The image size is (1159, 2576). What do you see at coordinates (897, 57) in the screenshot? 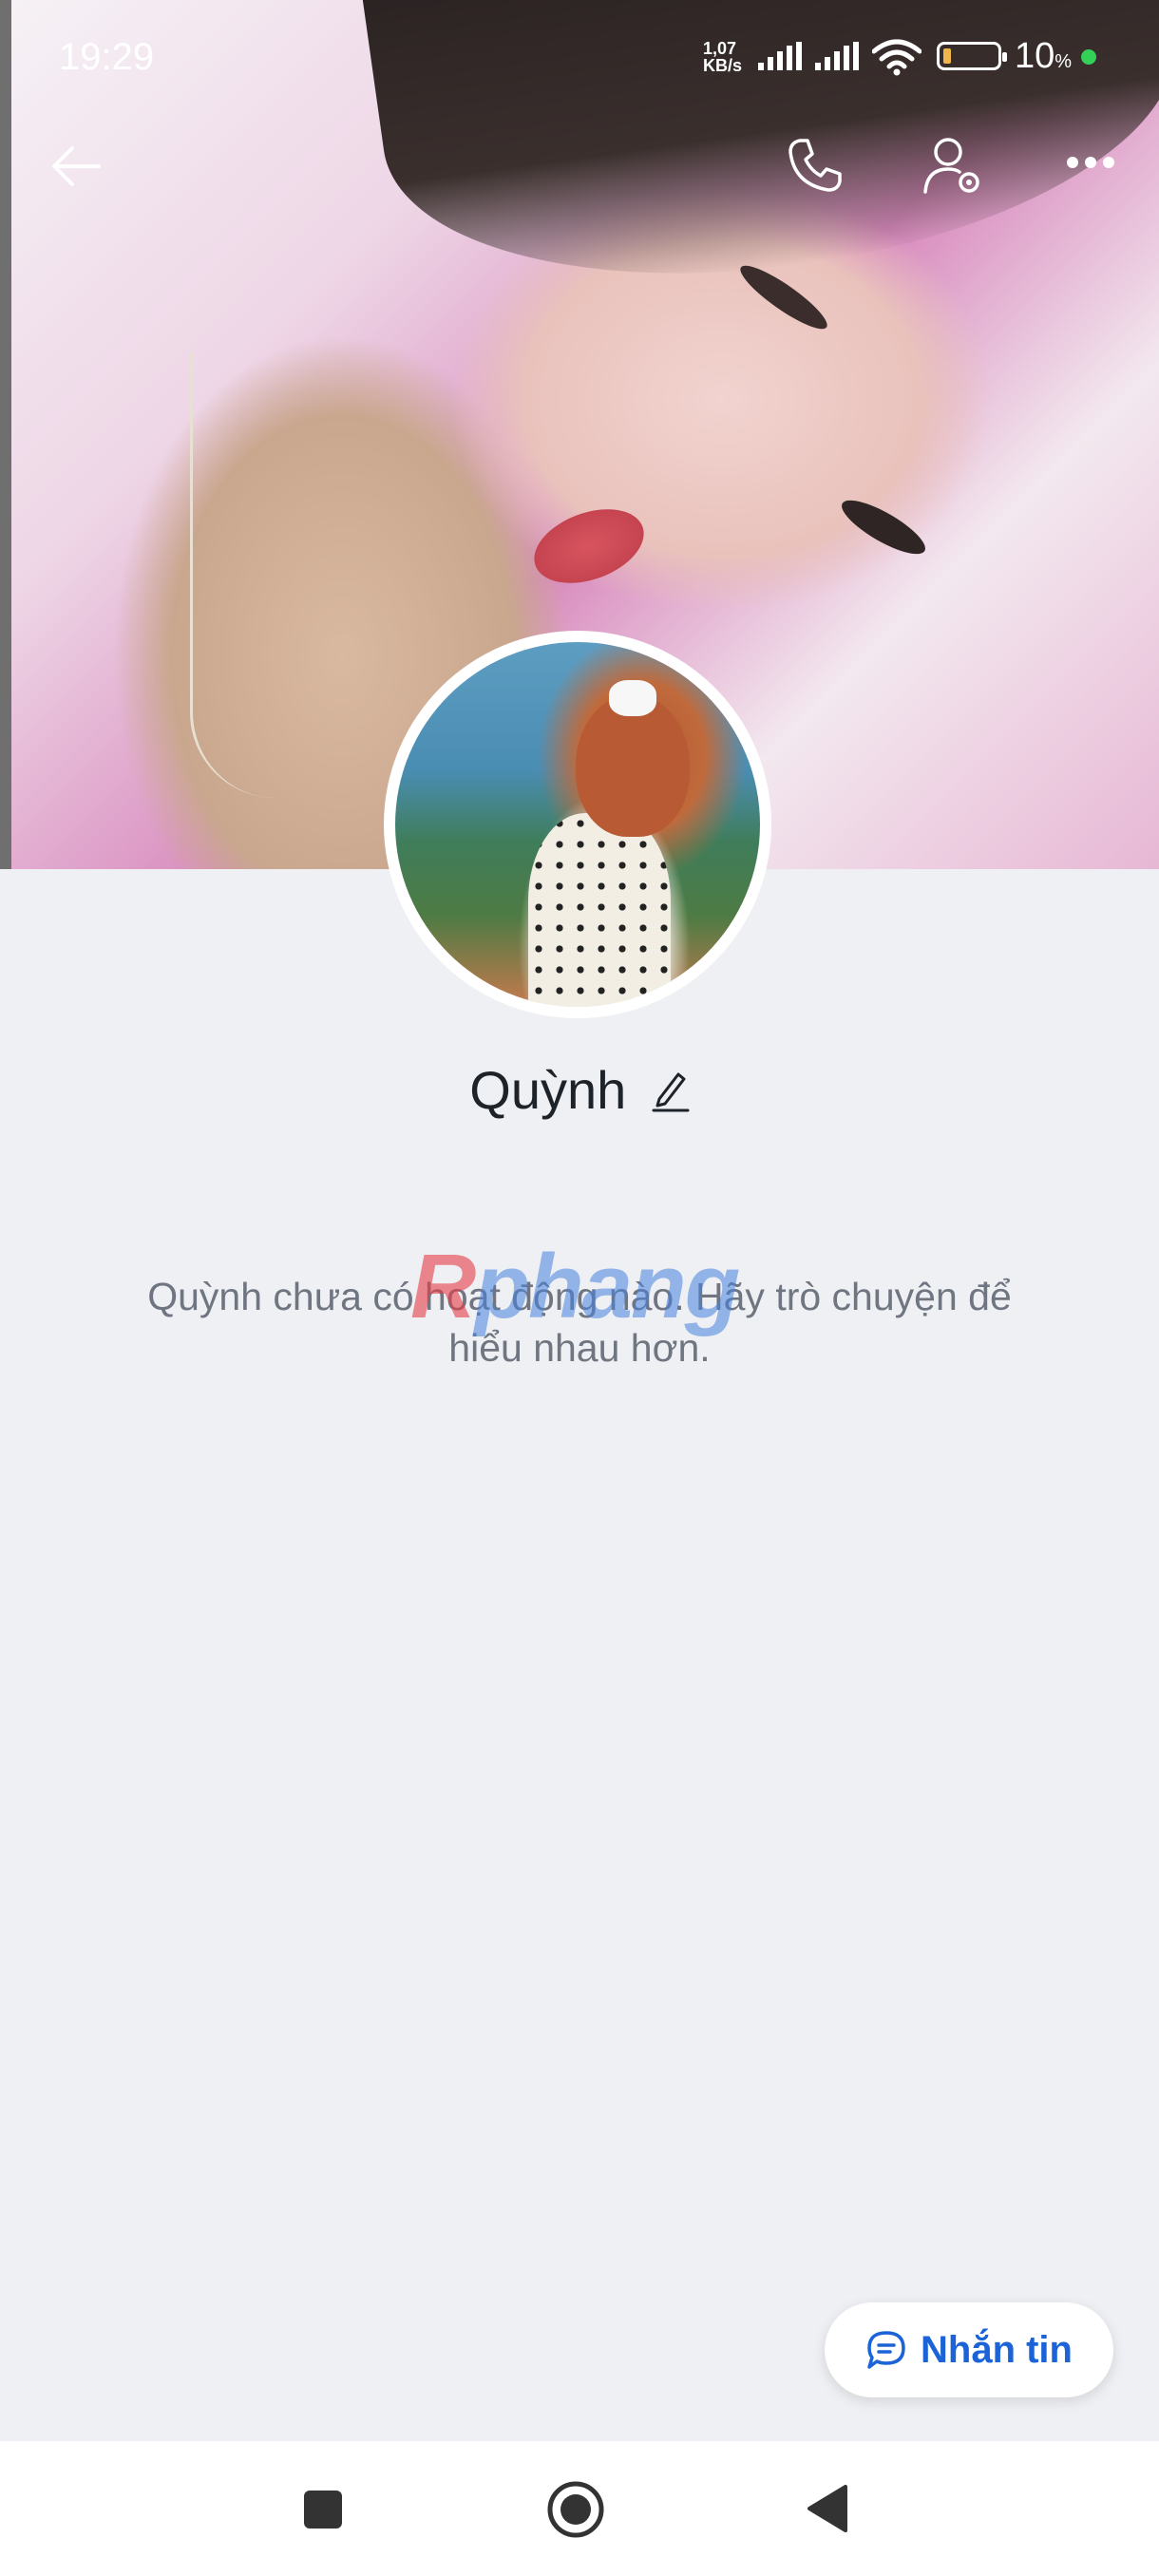
I see `wifi-icon` at bounding box center [897, 57].